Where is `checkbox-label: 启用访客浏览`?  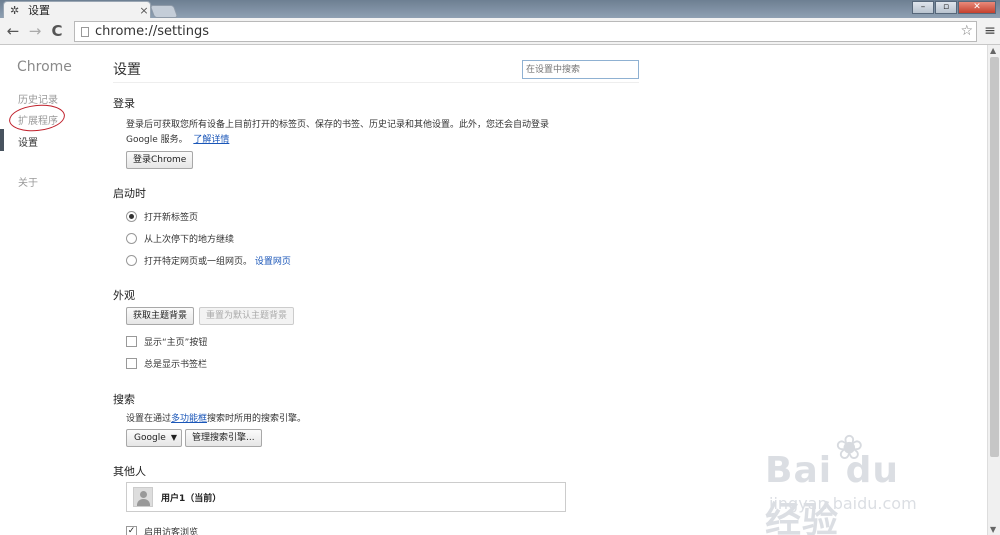 checkbox-label: 启用访客浏览 is located at coordinates (171, 531).